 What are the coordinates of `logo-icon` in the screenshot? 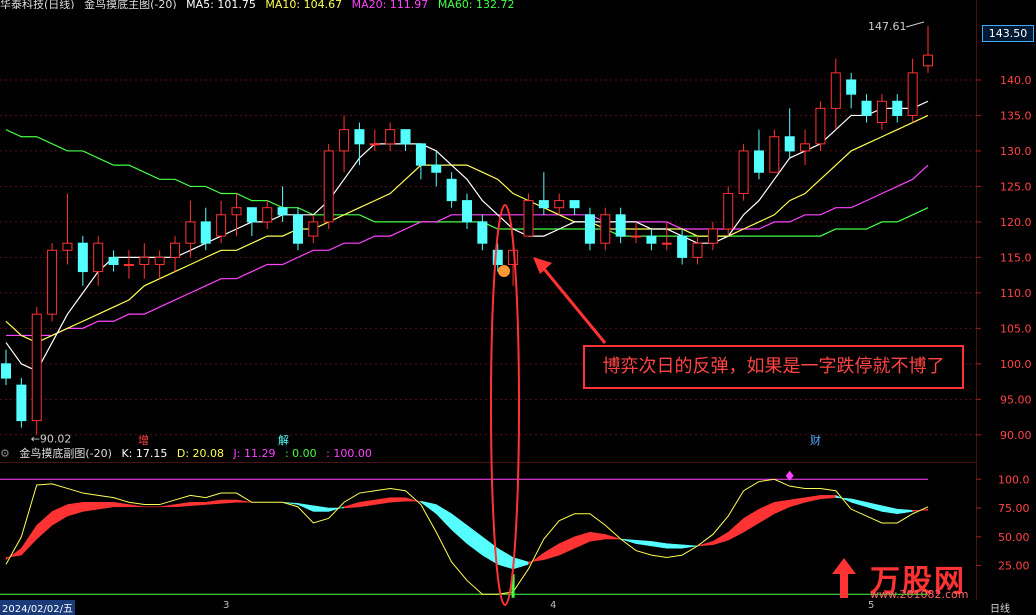 It's located at (844, 578).